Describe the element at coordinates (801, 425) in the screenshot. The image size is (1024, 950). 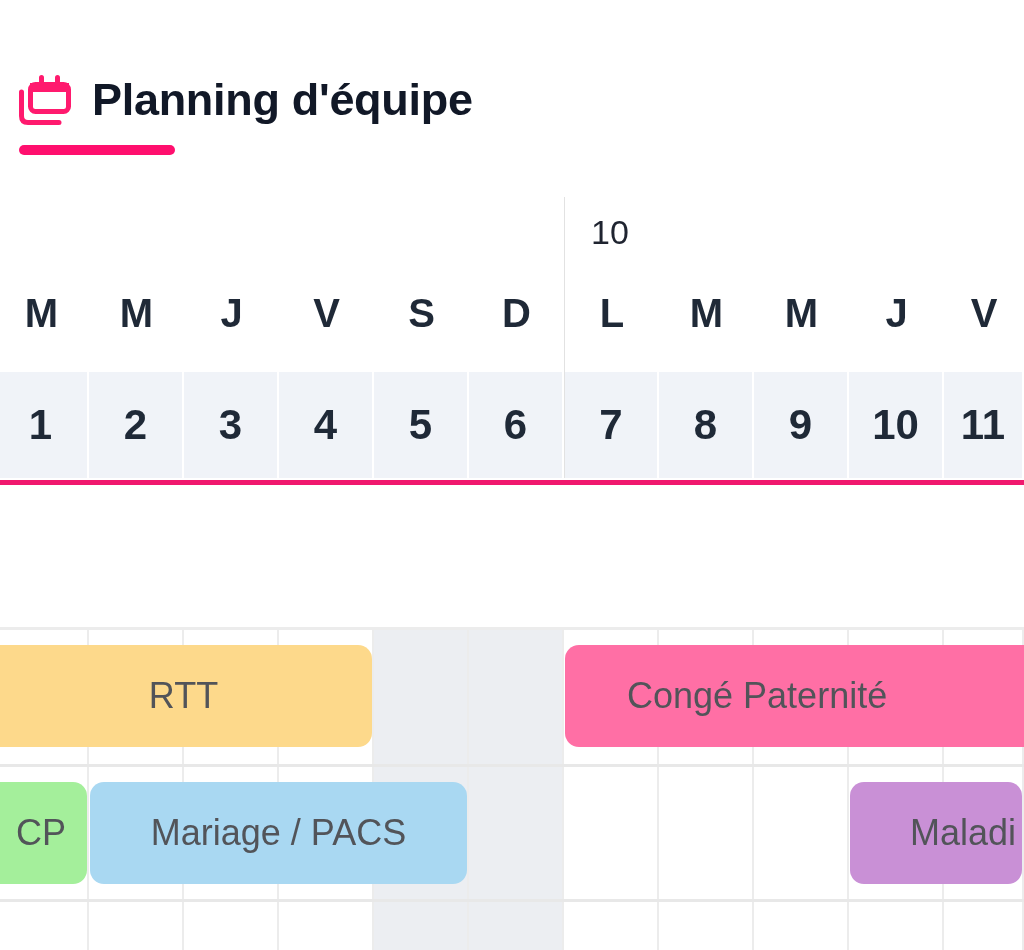
I see `date-cell: 9` at that location.